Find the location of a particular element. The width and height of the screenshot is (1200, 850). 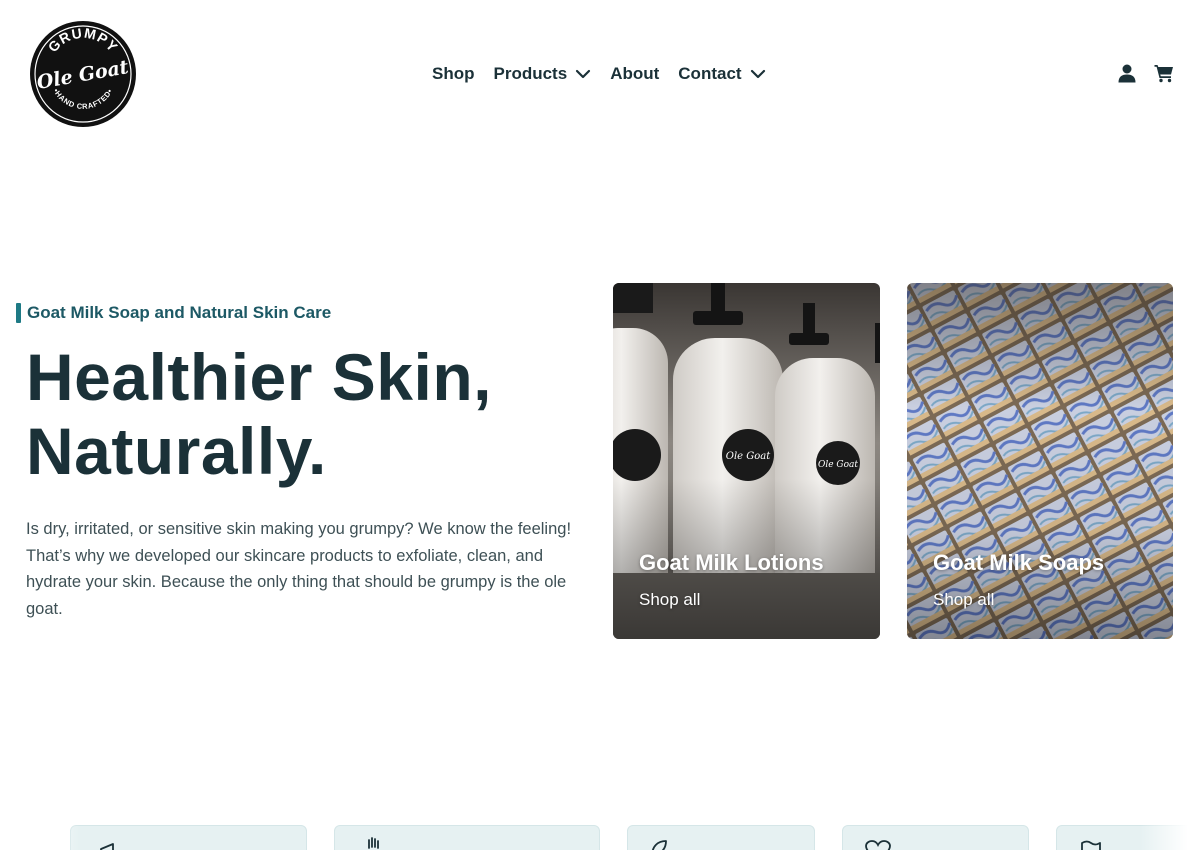

nav-contact-label: Contact is located at coordinates (710, 73).